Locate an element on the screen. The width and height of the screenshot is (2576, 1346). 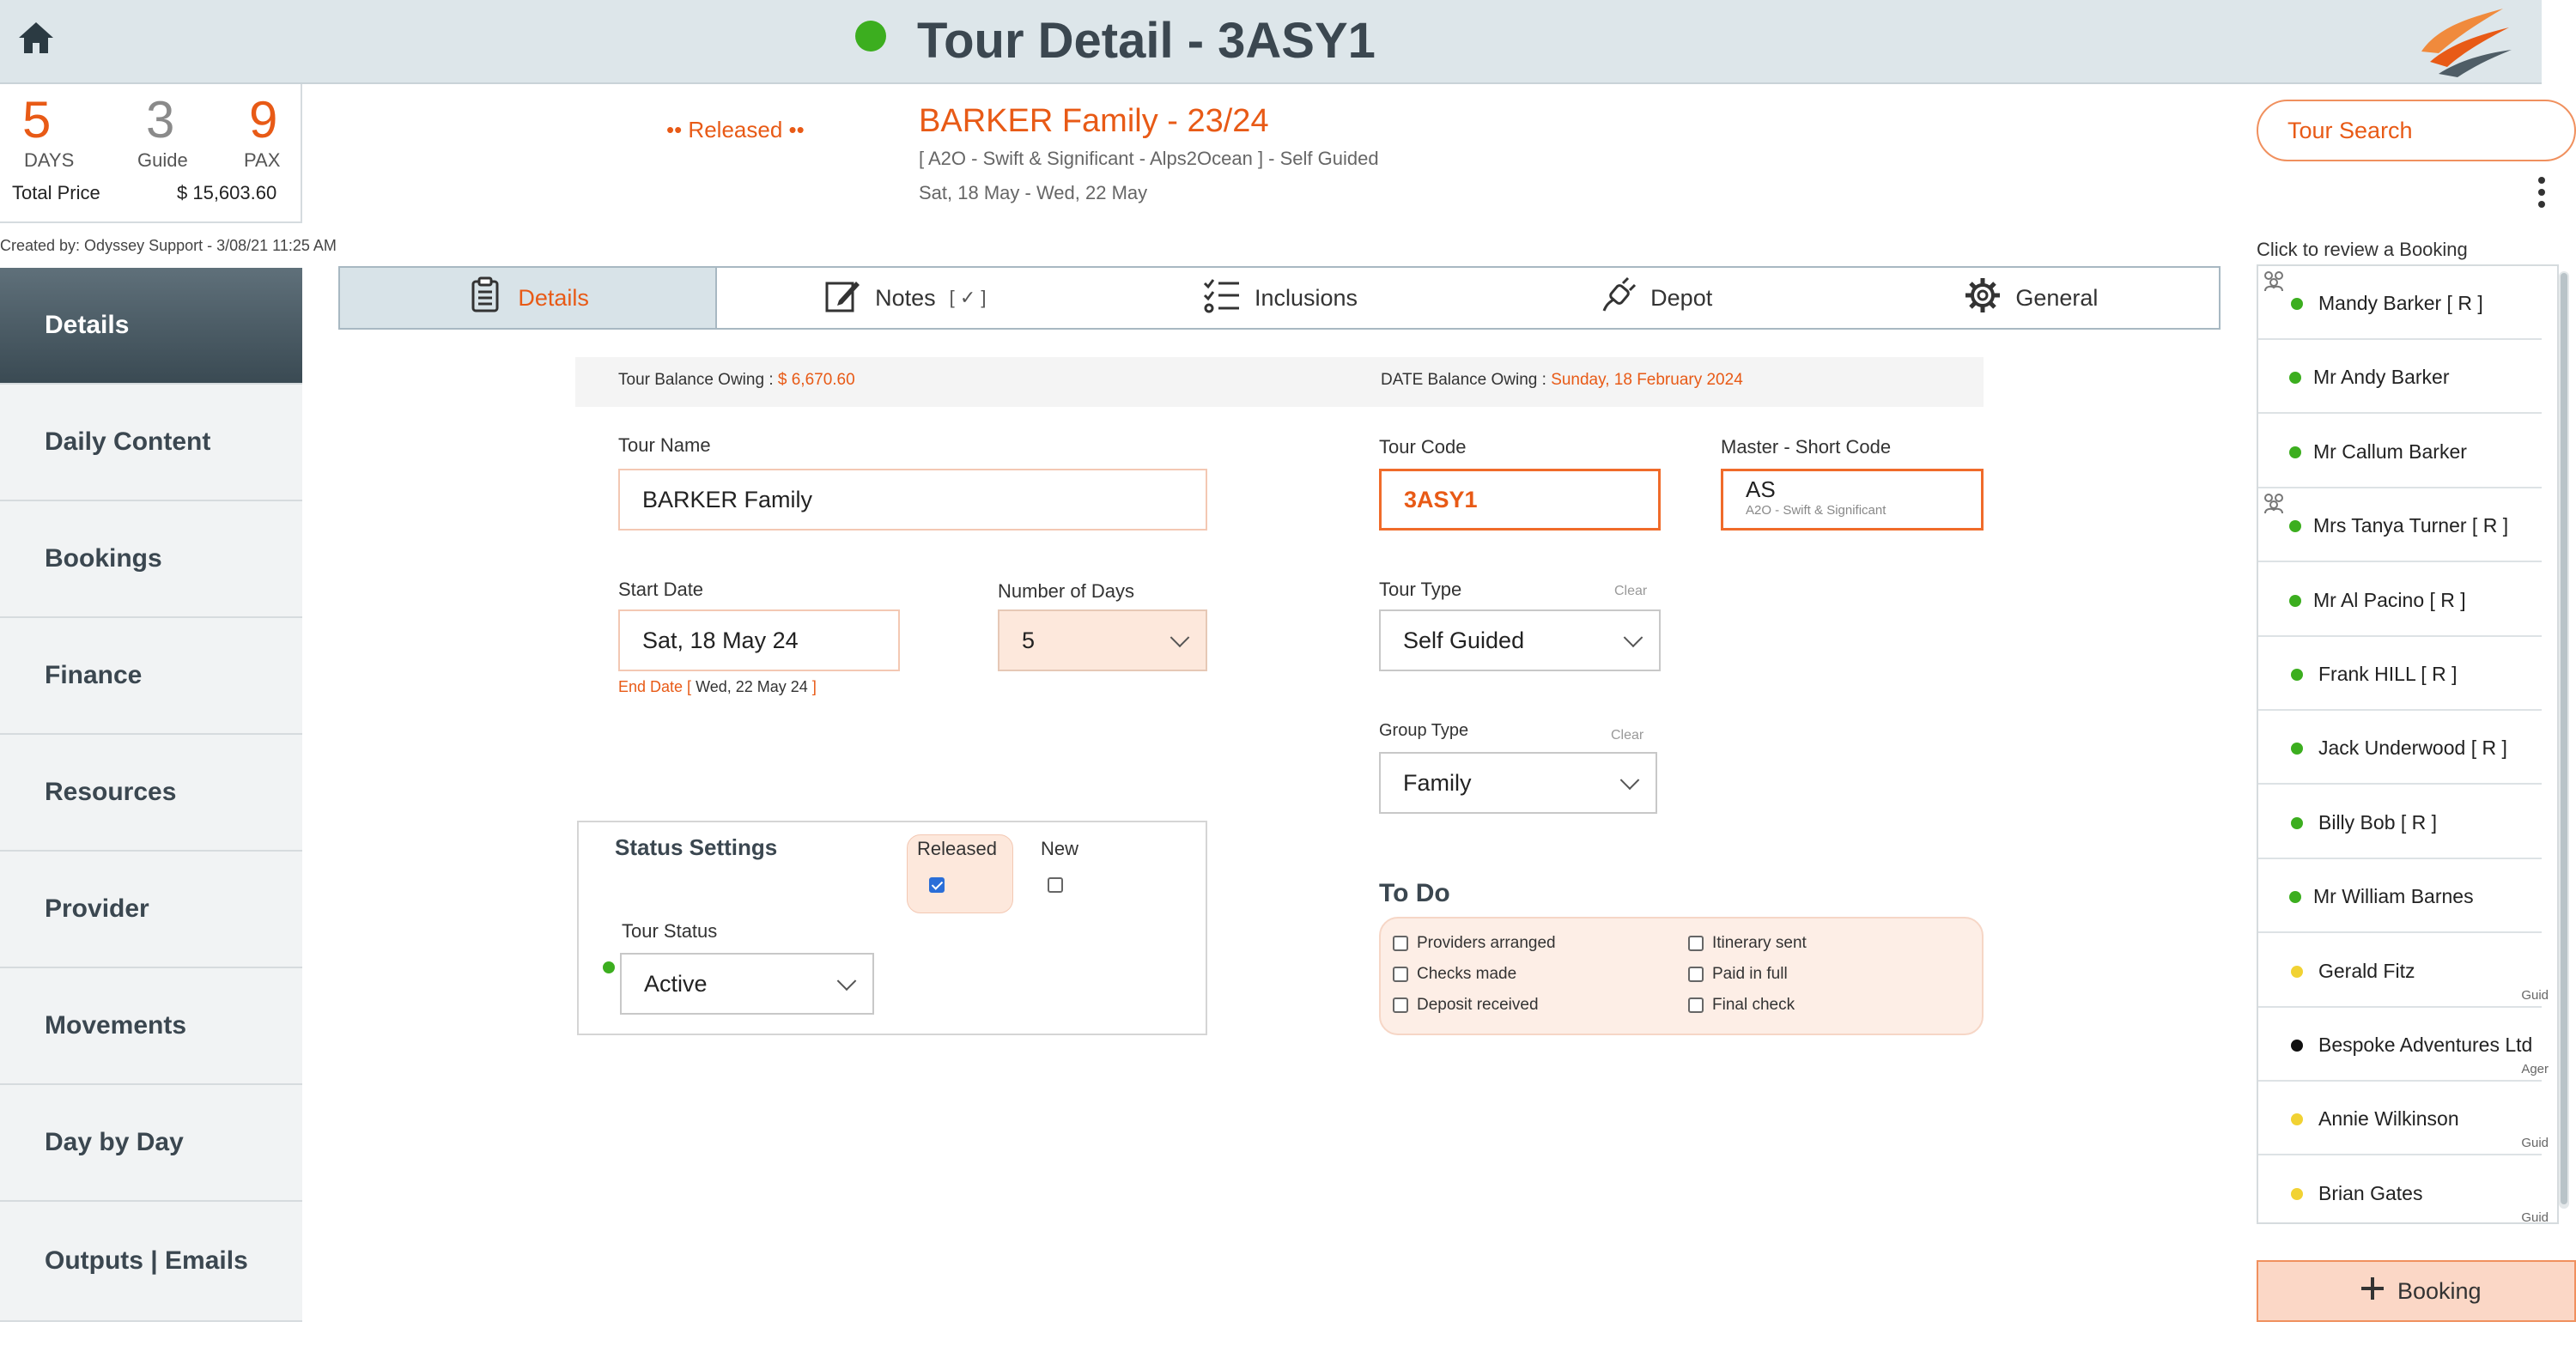
booking-row: Bespoke Adventures Ltd Ager is located at coordinates (2404, 1045).